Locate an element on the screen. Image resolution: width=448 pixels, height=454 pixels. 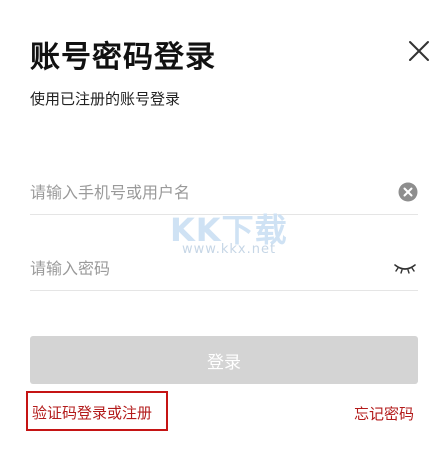
eye-closed-icon is located at coordinates (405, 268).